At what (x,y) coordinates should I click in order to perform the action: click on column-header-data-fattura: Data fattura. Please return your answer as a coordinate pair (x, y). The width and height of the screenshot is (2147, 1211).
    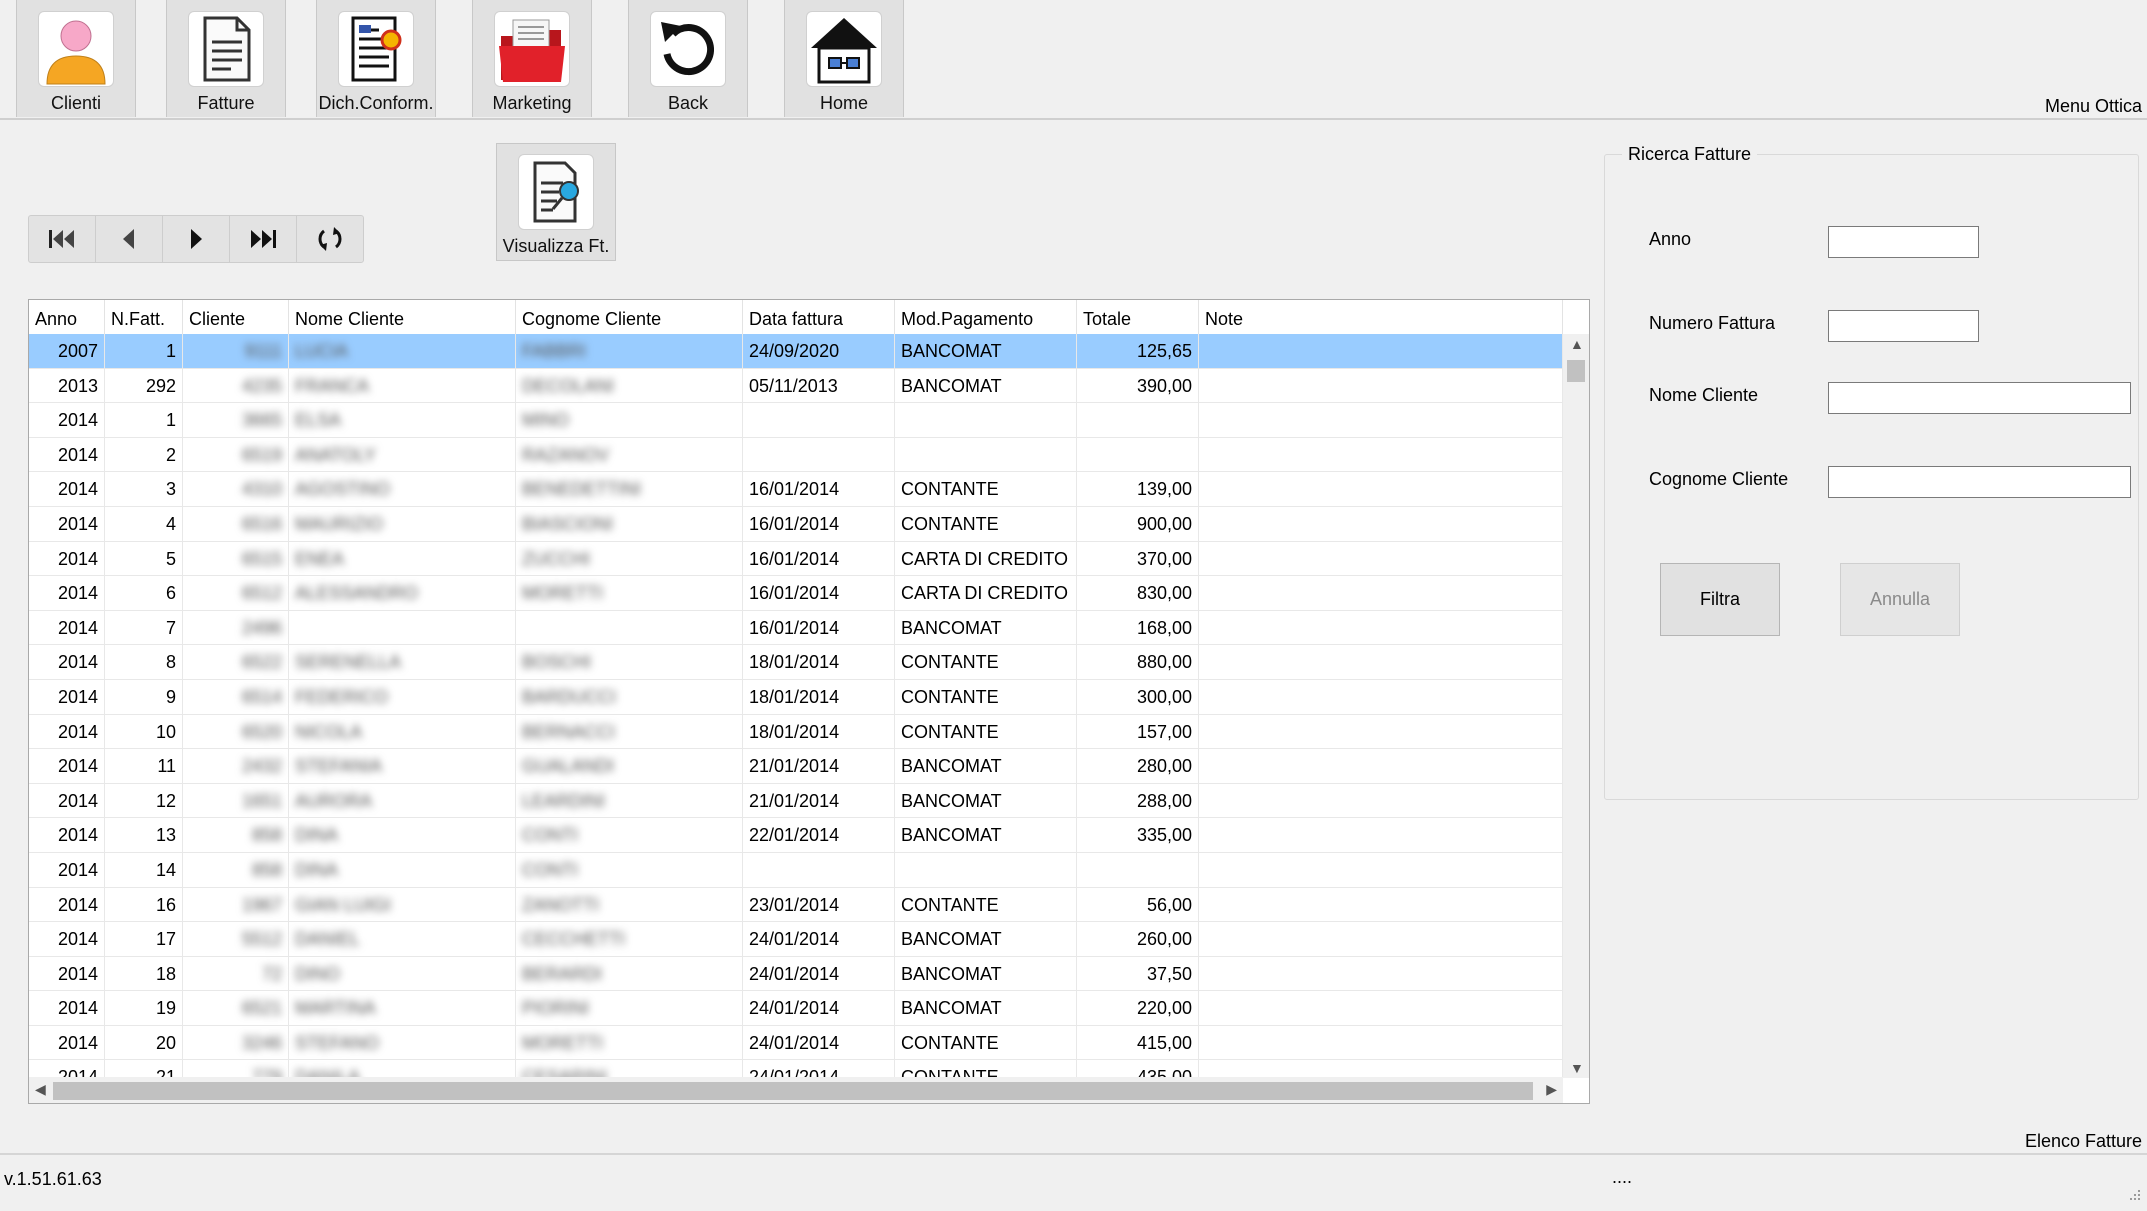
    Looking at the image, I should click on (819, 317).